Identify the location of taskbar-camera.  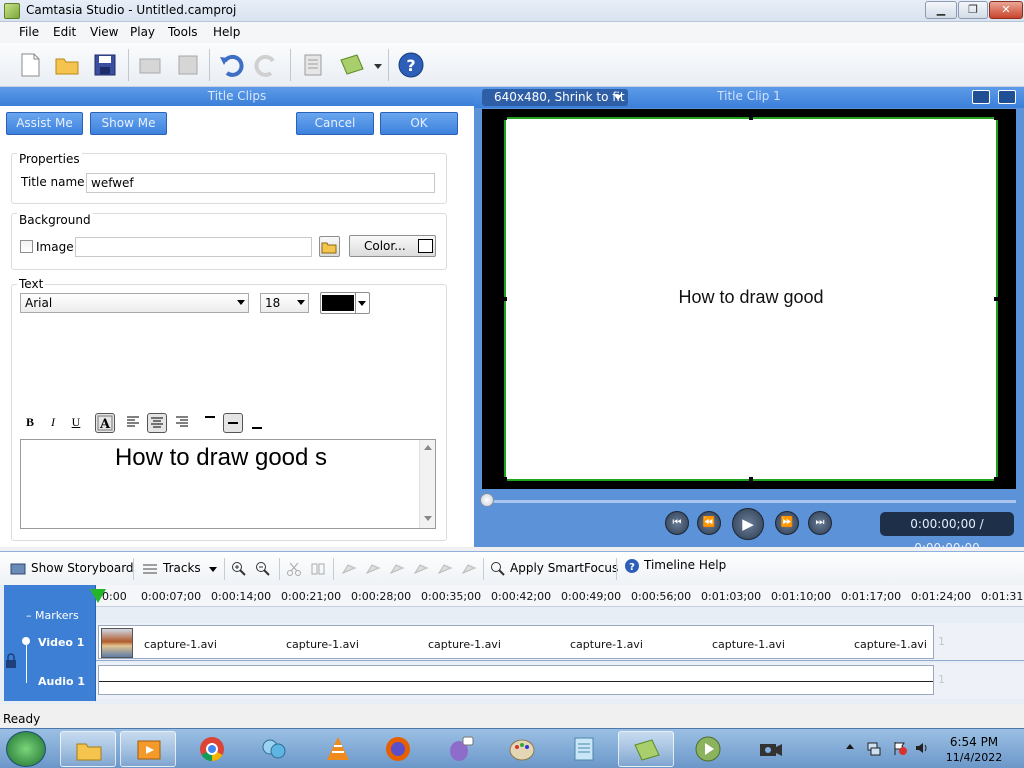
(770, 749).